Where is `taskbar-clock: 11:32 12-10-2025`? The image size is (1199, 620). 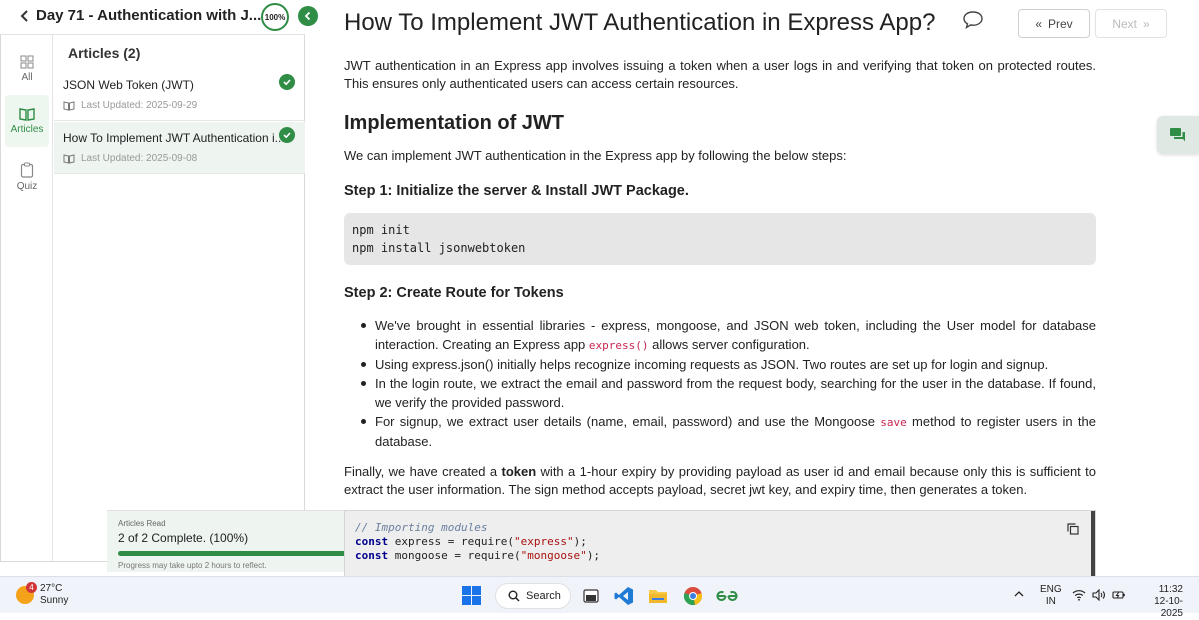 taskbar-clock: 11:32 12-10-2025 is located at coordinates (1158, 602).